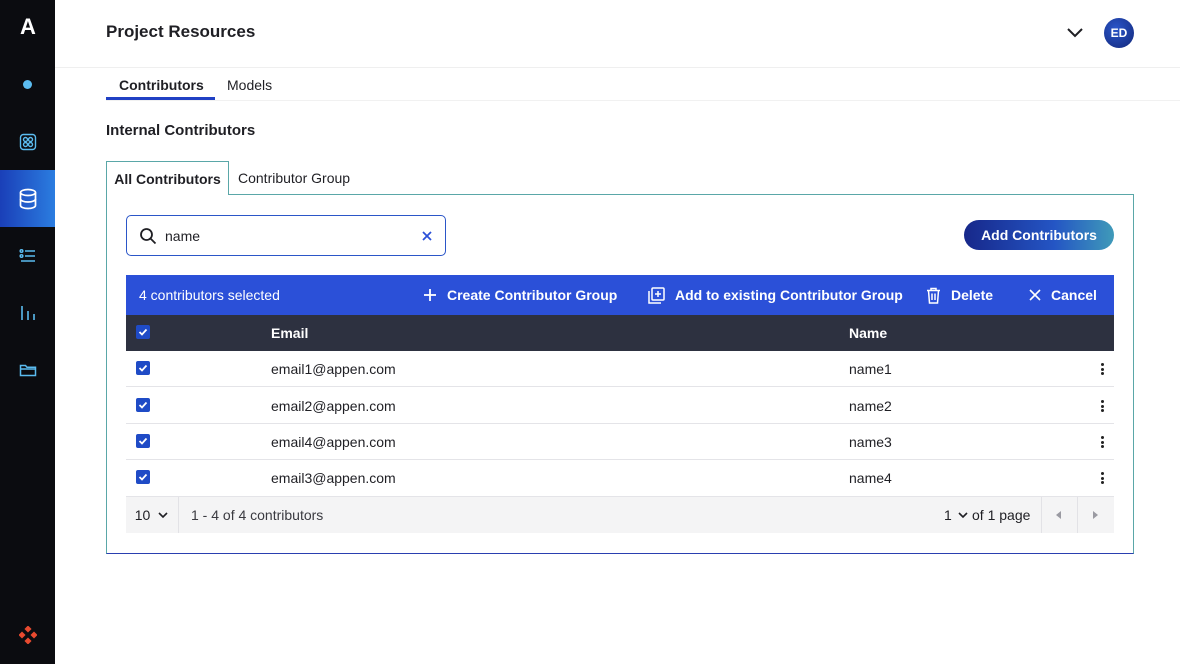 This screenshot has width=1180, height=664. I want to click on bar-chart-icon, so click(27, 312).